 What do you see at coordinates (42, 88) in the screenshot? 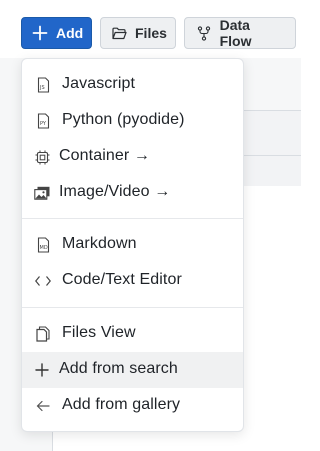
I see `svg-text: JS` at bounding box center [42, 88].